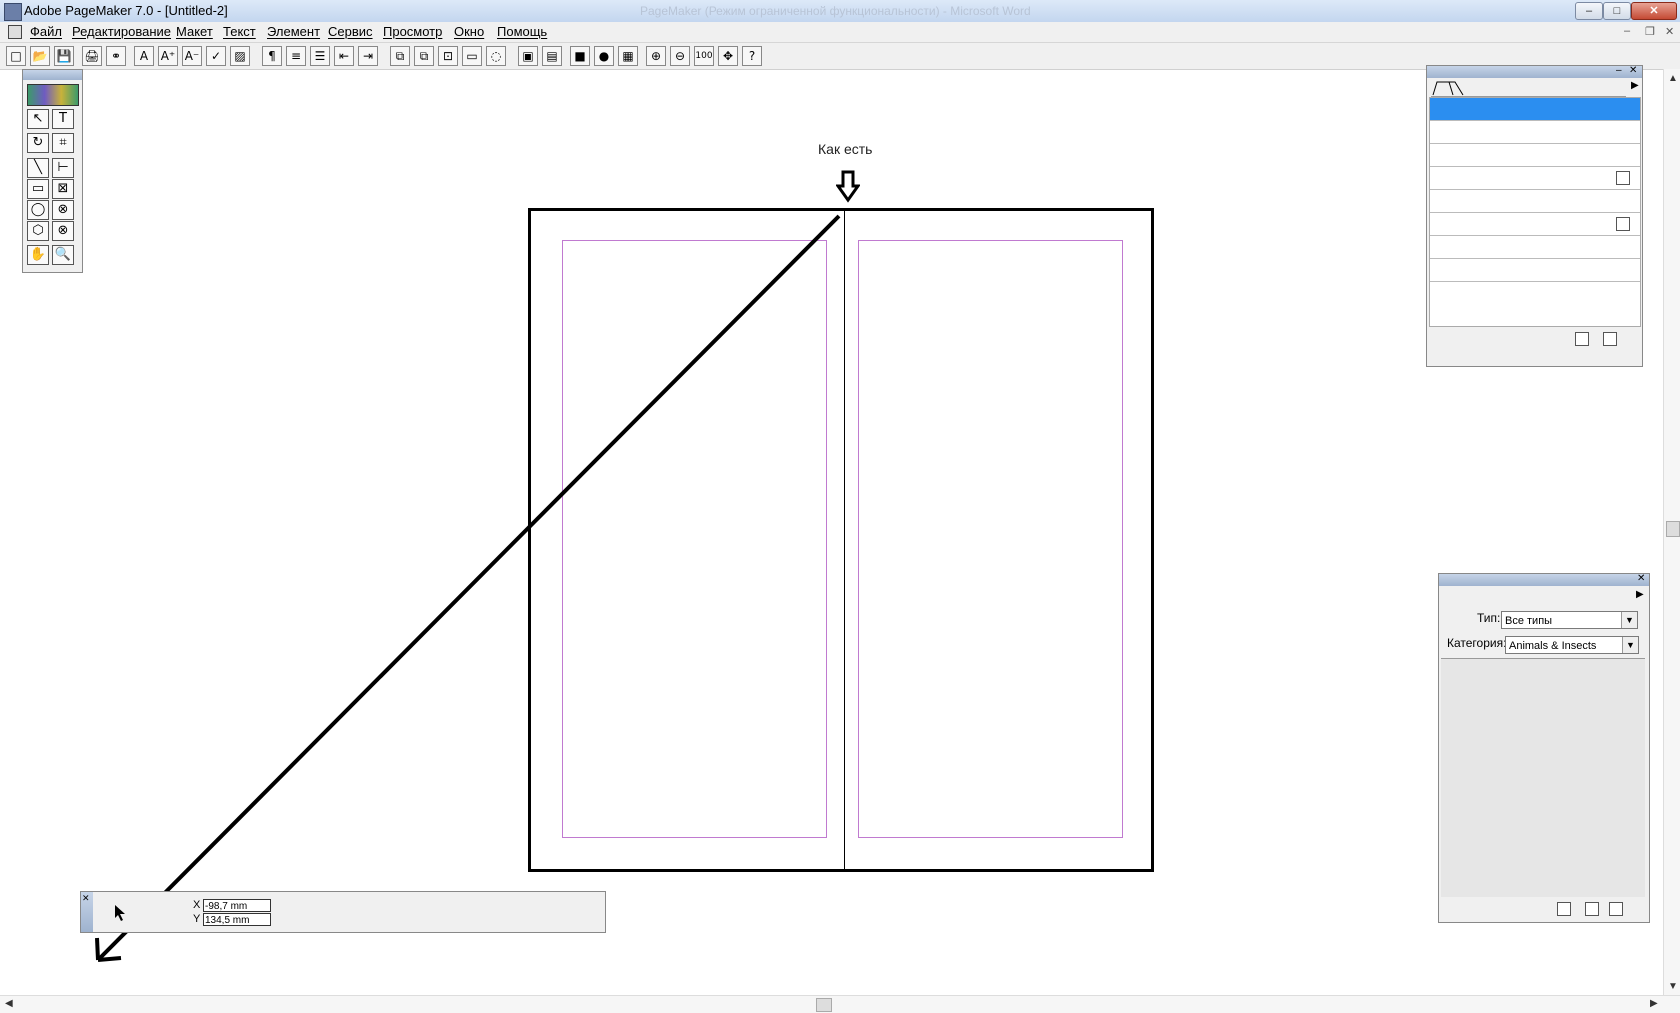  Describe the element at coordinates (656, 56) in the screenshot. I see `zoom-in-icon: ⊕` at that location.